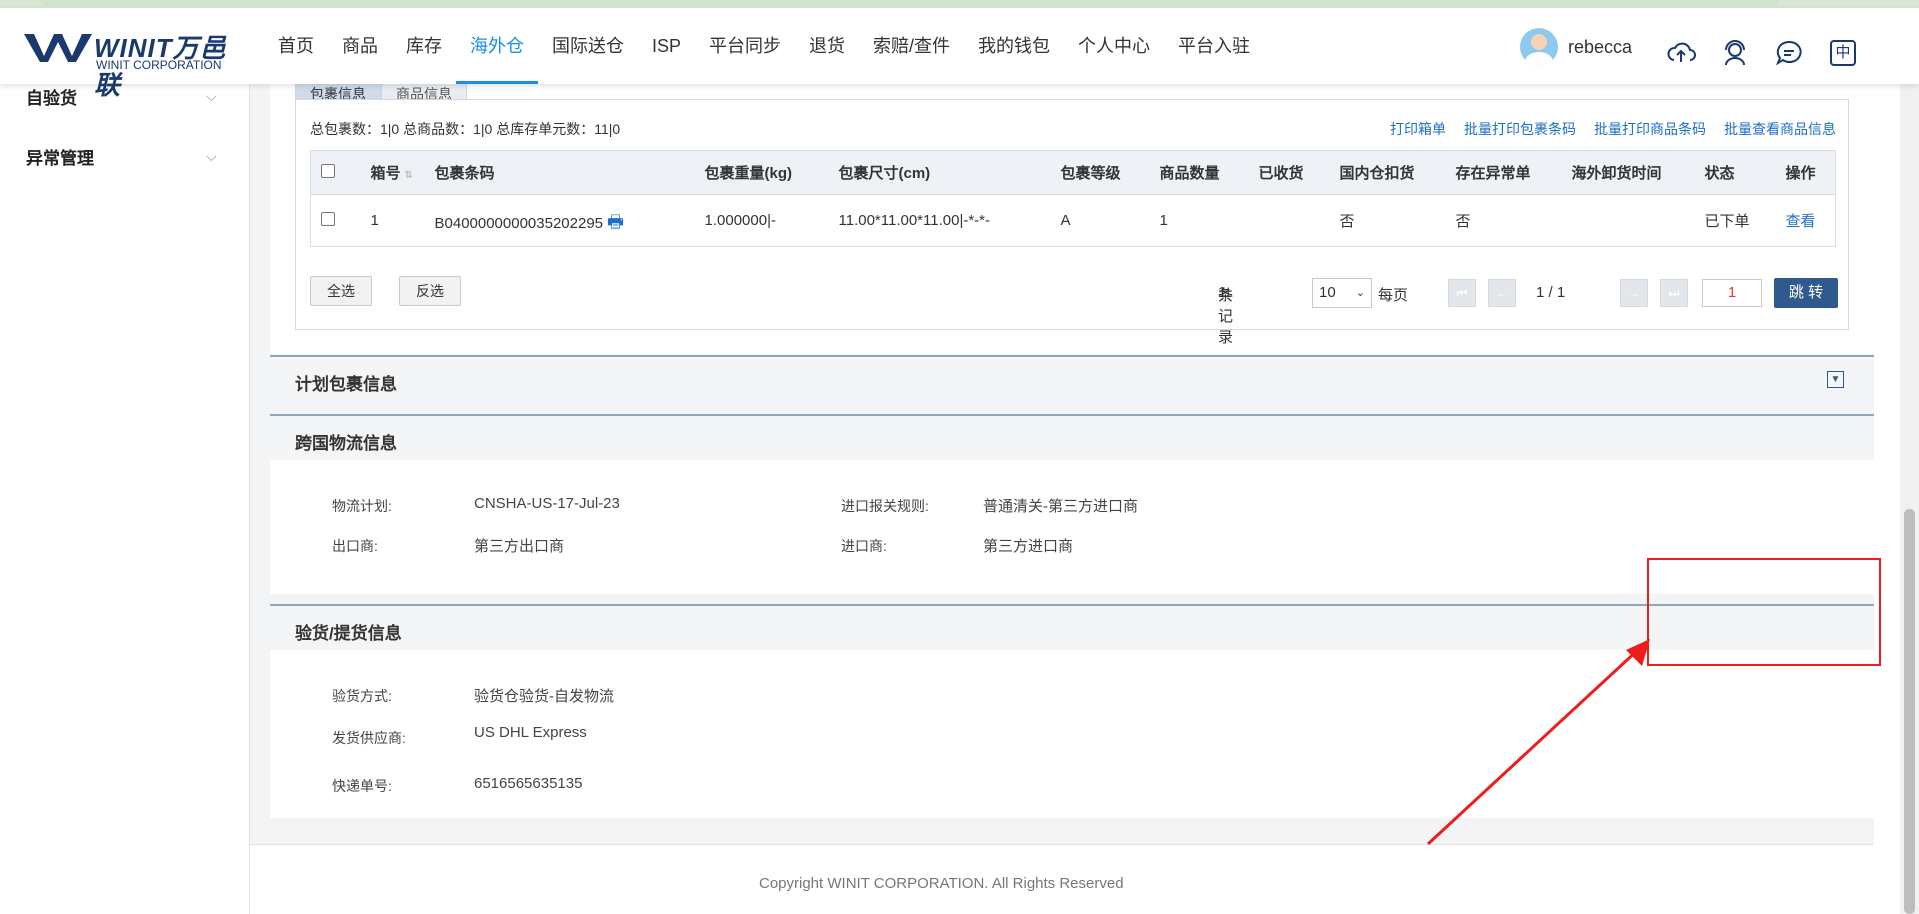 Image resolution: width=1919 pixels, height=914 pixels. Describe the element at coordinates (1835, 379) in the screenshot. I see `expand-toggle-icon: ▼` at that location.